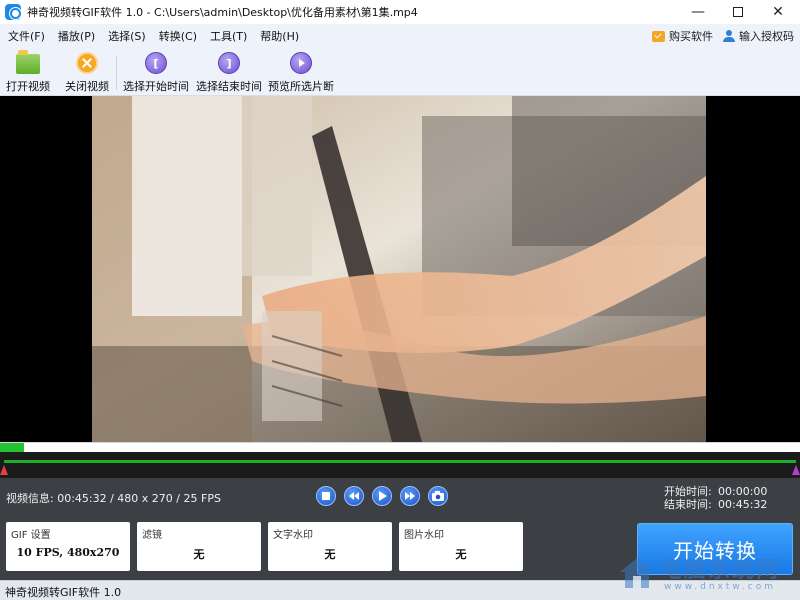 The image size is (800, 600). What do you see at coordinates (199, 554) in the screenshot?
I see `filter-value: 无` at bounding box center [199, 554].